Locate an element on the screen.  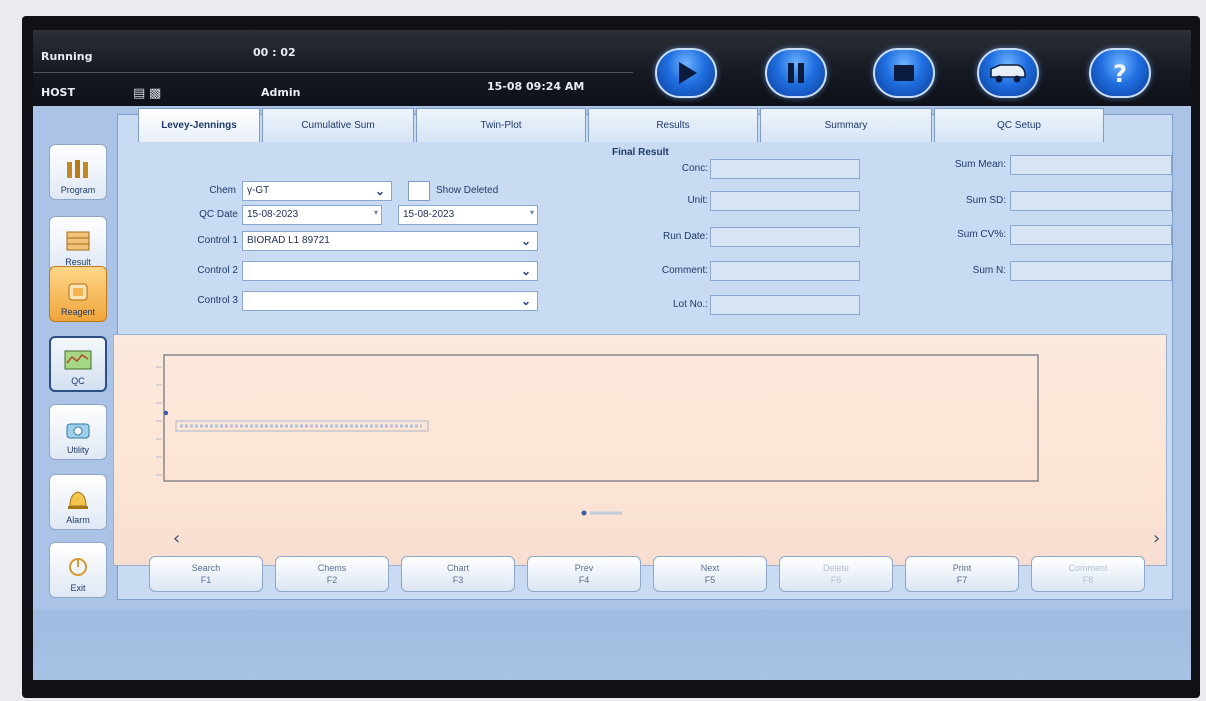
chems-f2-button: Chems F2 is located at coordinates (332, 574).